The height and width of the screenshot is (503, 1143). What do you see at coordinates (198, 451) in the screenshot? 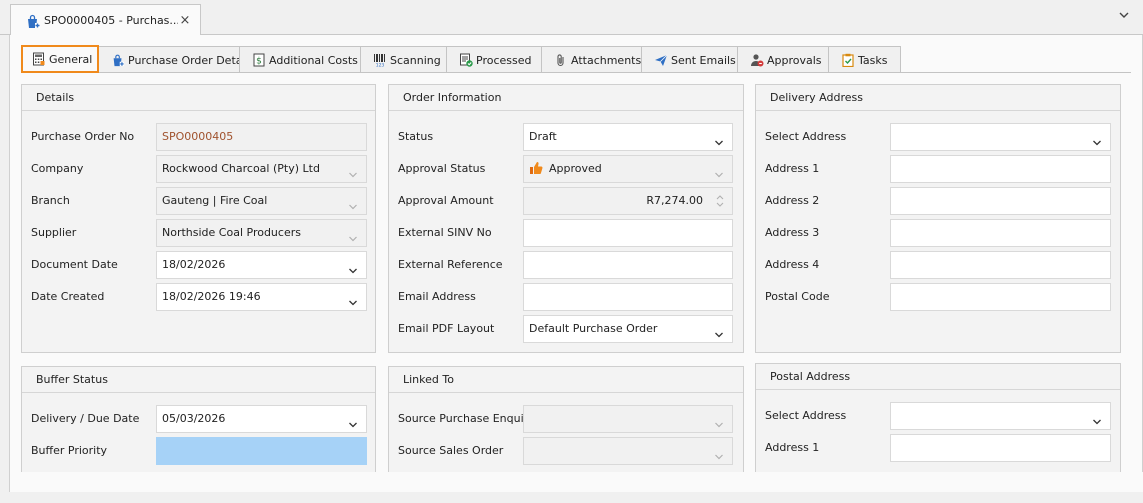
I see `buffer-priority-row: Buffer Priority` at bounding box center [198, 451].